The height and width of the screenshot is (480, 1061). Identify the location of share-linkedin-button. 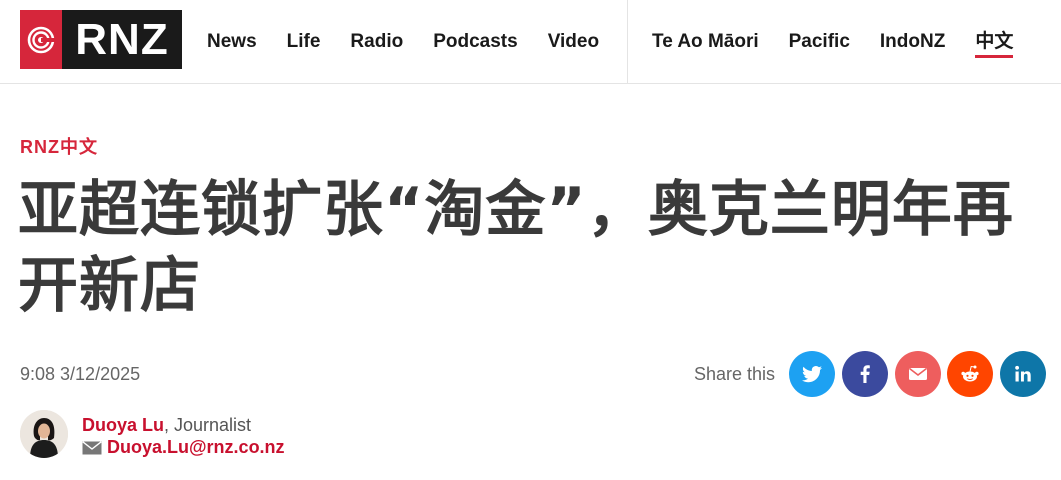
(1023, 374).